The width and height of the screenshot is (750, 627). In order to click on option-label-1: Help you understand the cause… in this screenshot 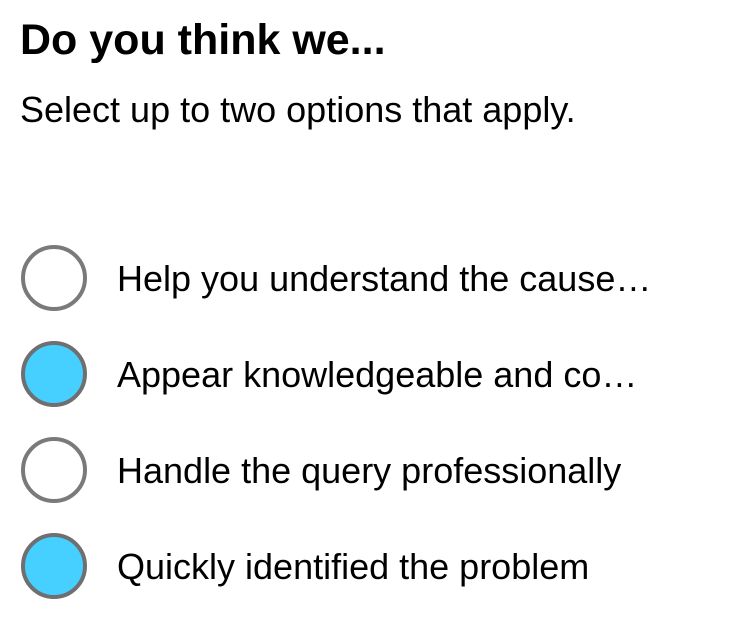, I will do `click(384, 278)`.